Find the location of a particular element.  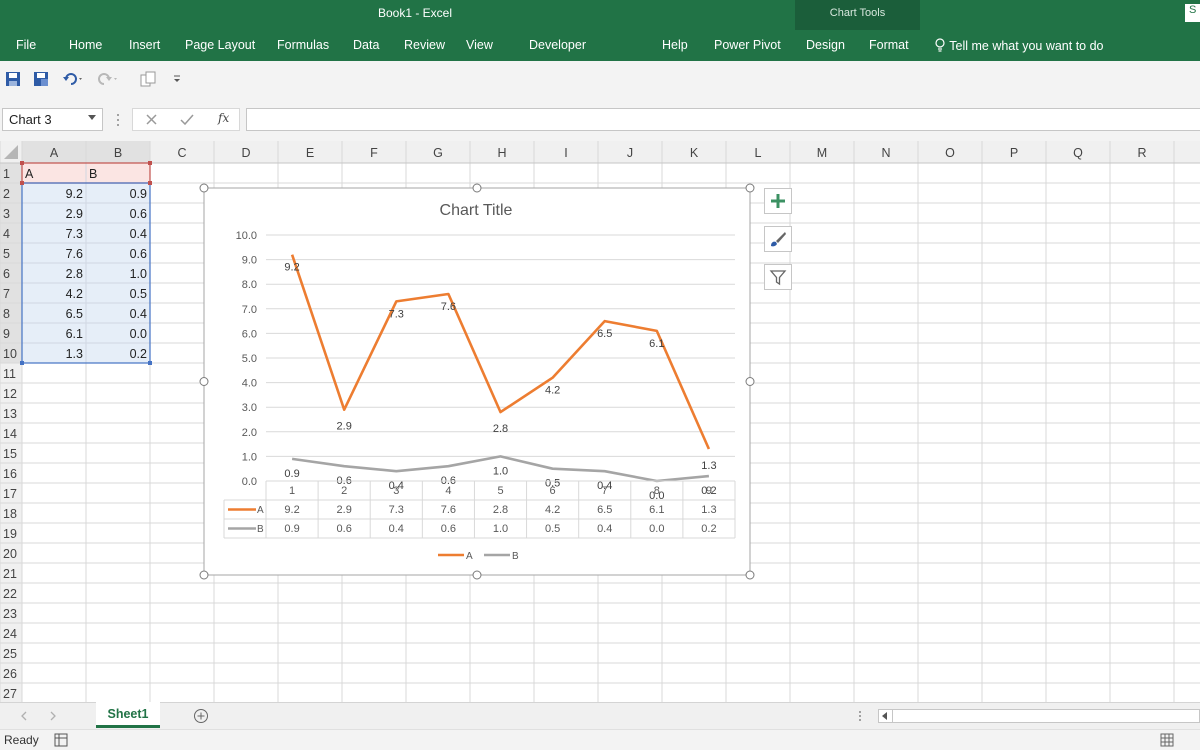

formula-input is located at coordinates (723, 119).